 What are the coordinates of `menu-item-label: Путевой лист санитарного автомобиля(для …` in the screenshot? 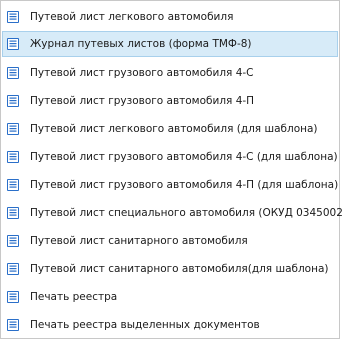 It's located at (179, 269).